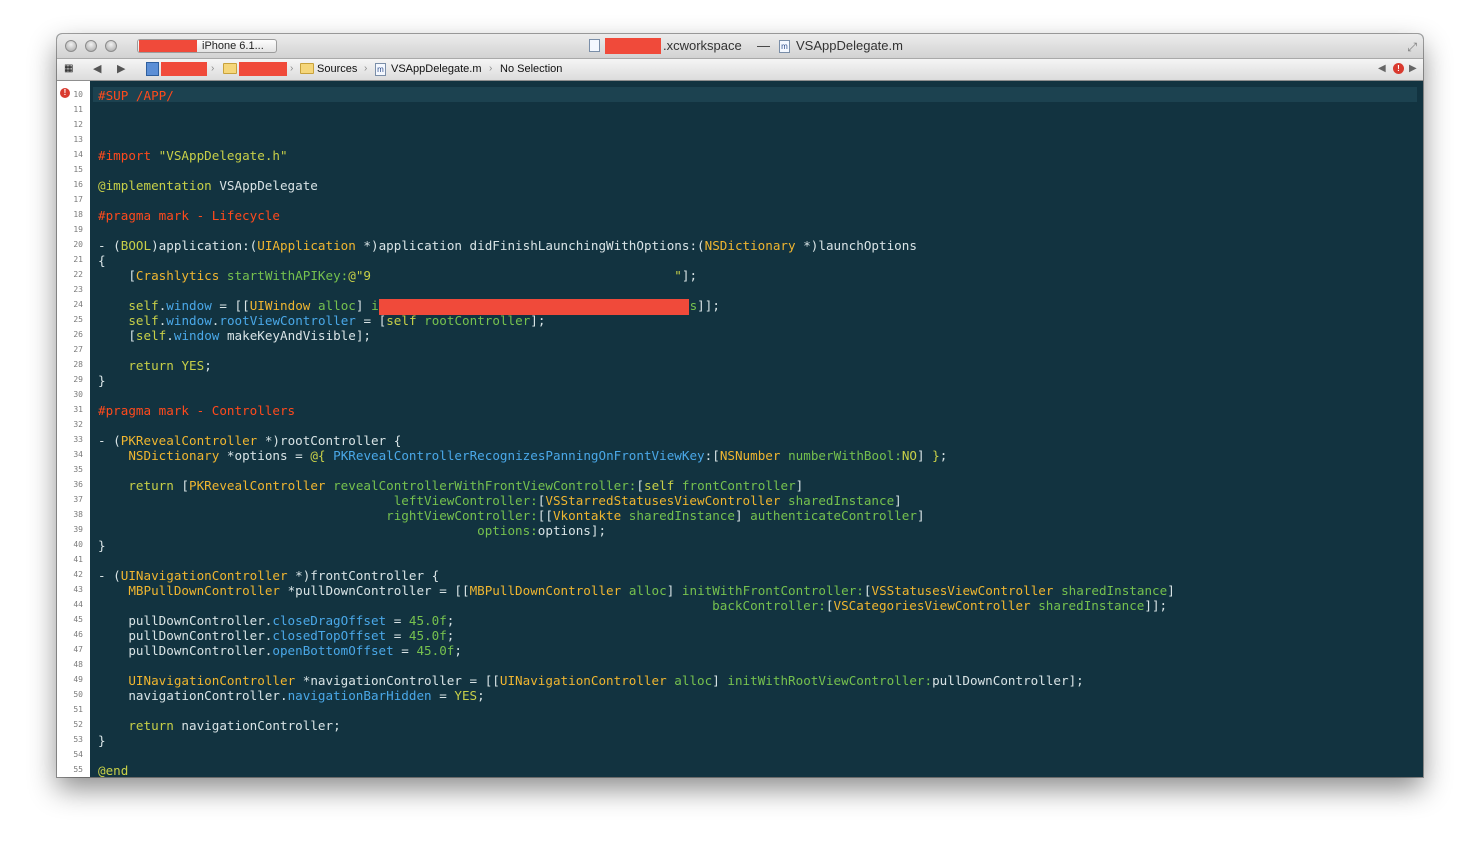 This screenshot has width=1480, height=856. I want to click on code-token: #pragma mark - Controllers, so click(197, 410).